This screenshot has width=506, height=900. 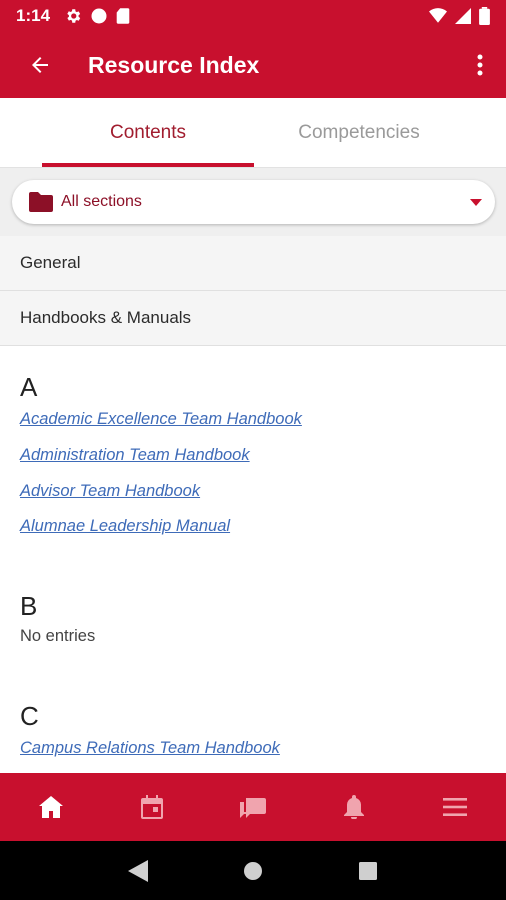 What do you see at coordinates (150, 748) in the screenshot?
I see `link-campus-relations-team-handbook: Campus Relations Team Handbook` at bounding box center [150, 748].